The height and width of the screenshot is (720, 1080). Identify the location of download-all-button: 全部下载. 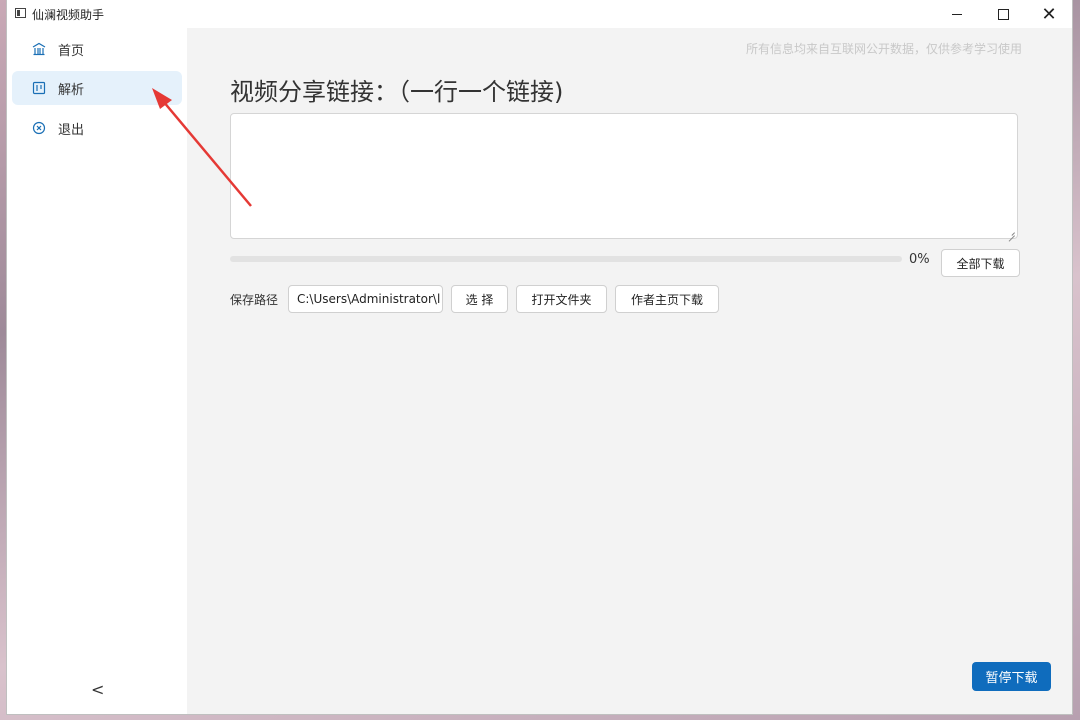
(980, 263).